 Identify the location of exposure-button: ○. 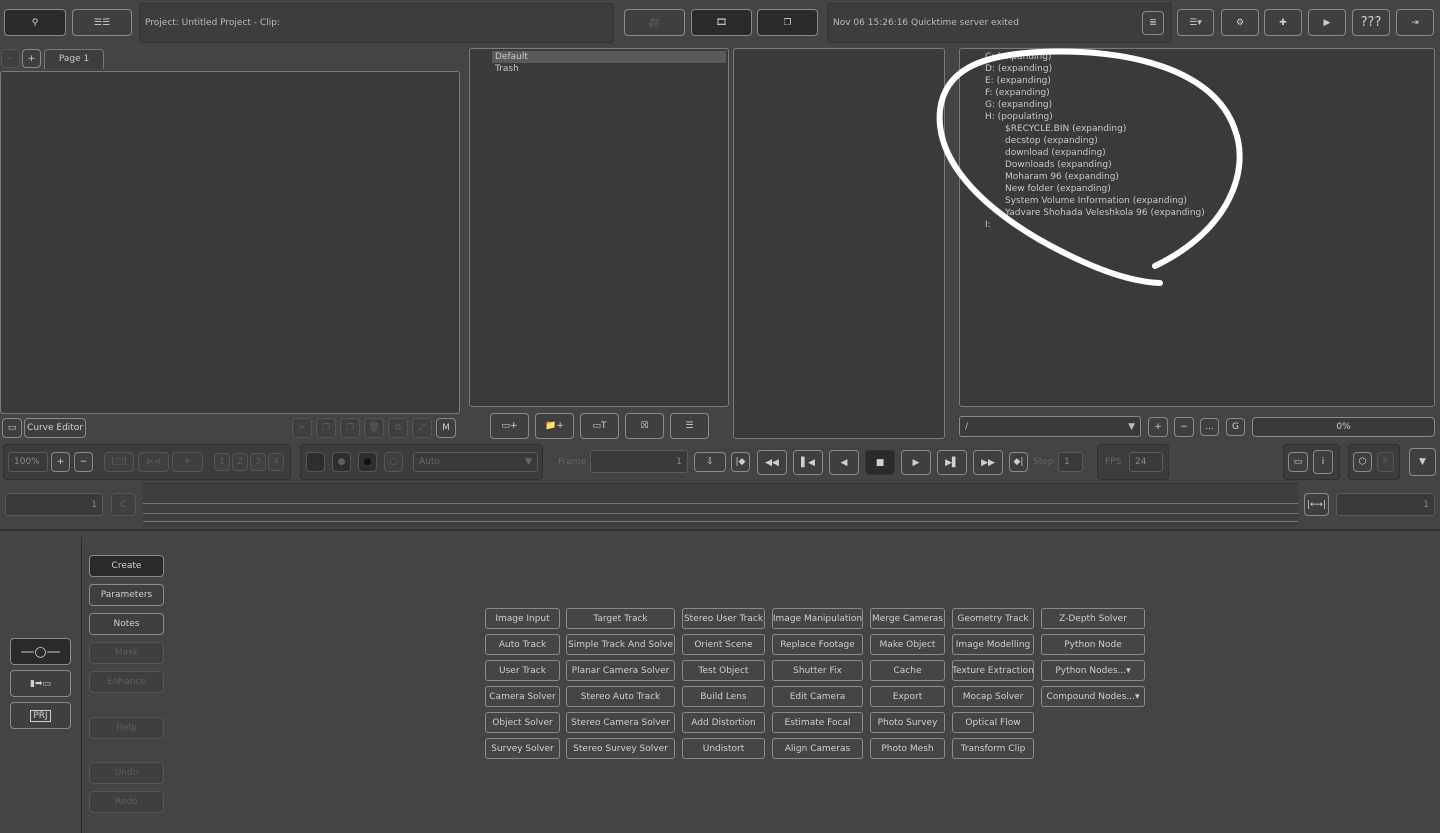
(393, 462).